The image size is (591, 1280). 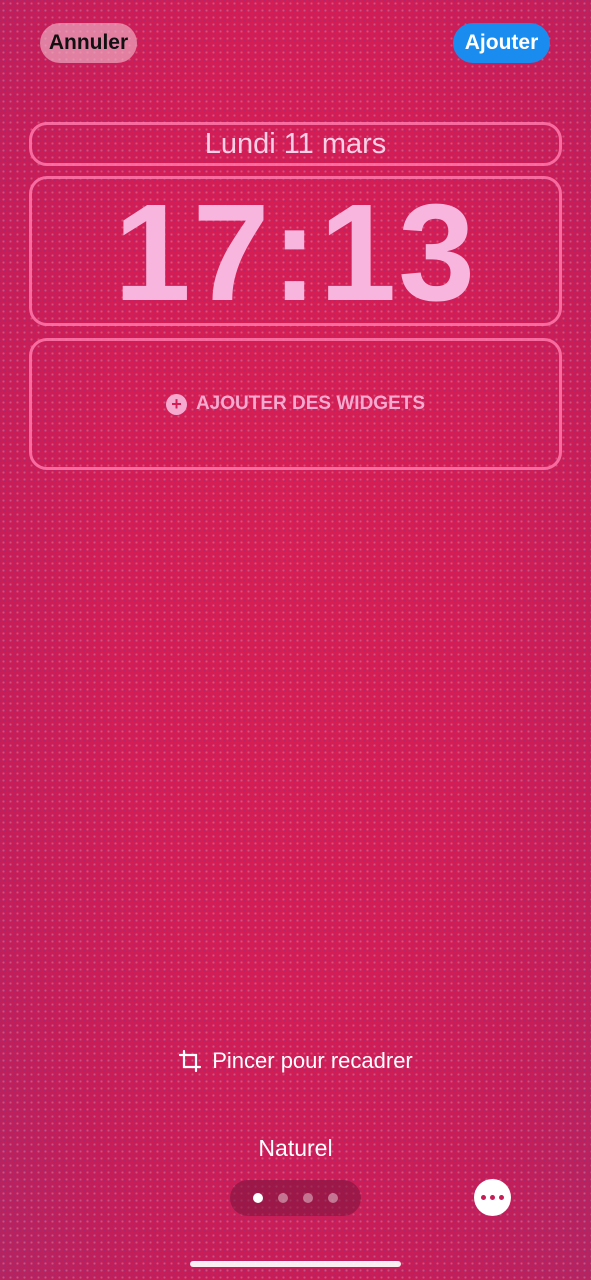 I want to click on plus-circle-icon: +, so click(x=176, y=404).